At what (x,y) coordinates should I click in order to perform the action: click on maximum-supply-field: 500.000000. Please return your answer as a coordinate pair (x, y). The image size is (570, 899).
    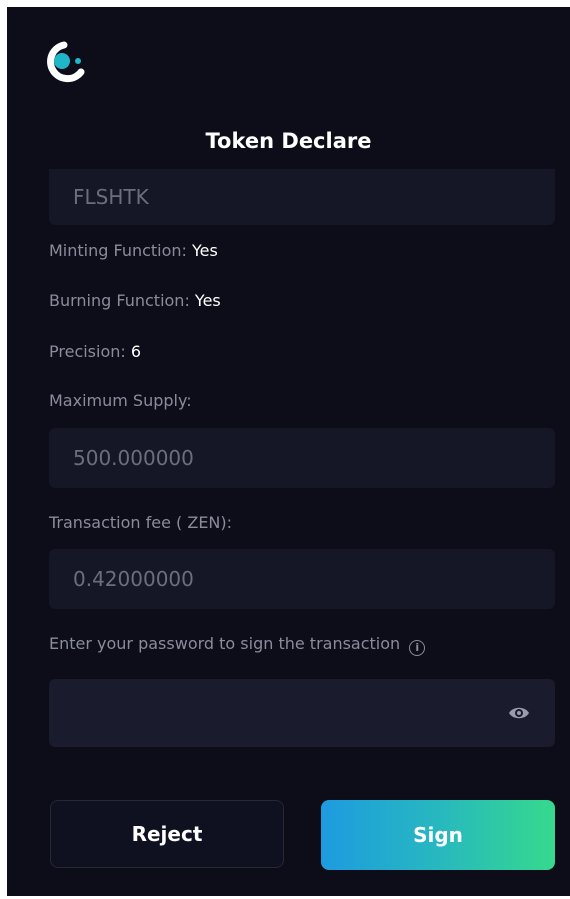
    Looking at the image, I should click on (302, 458).